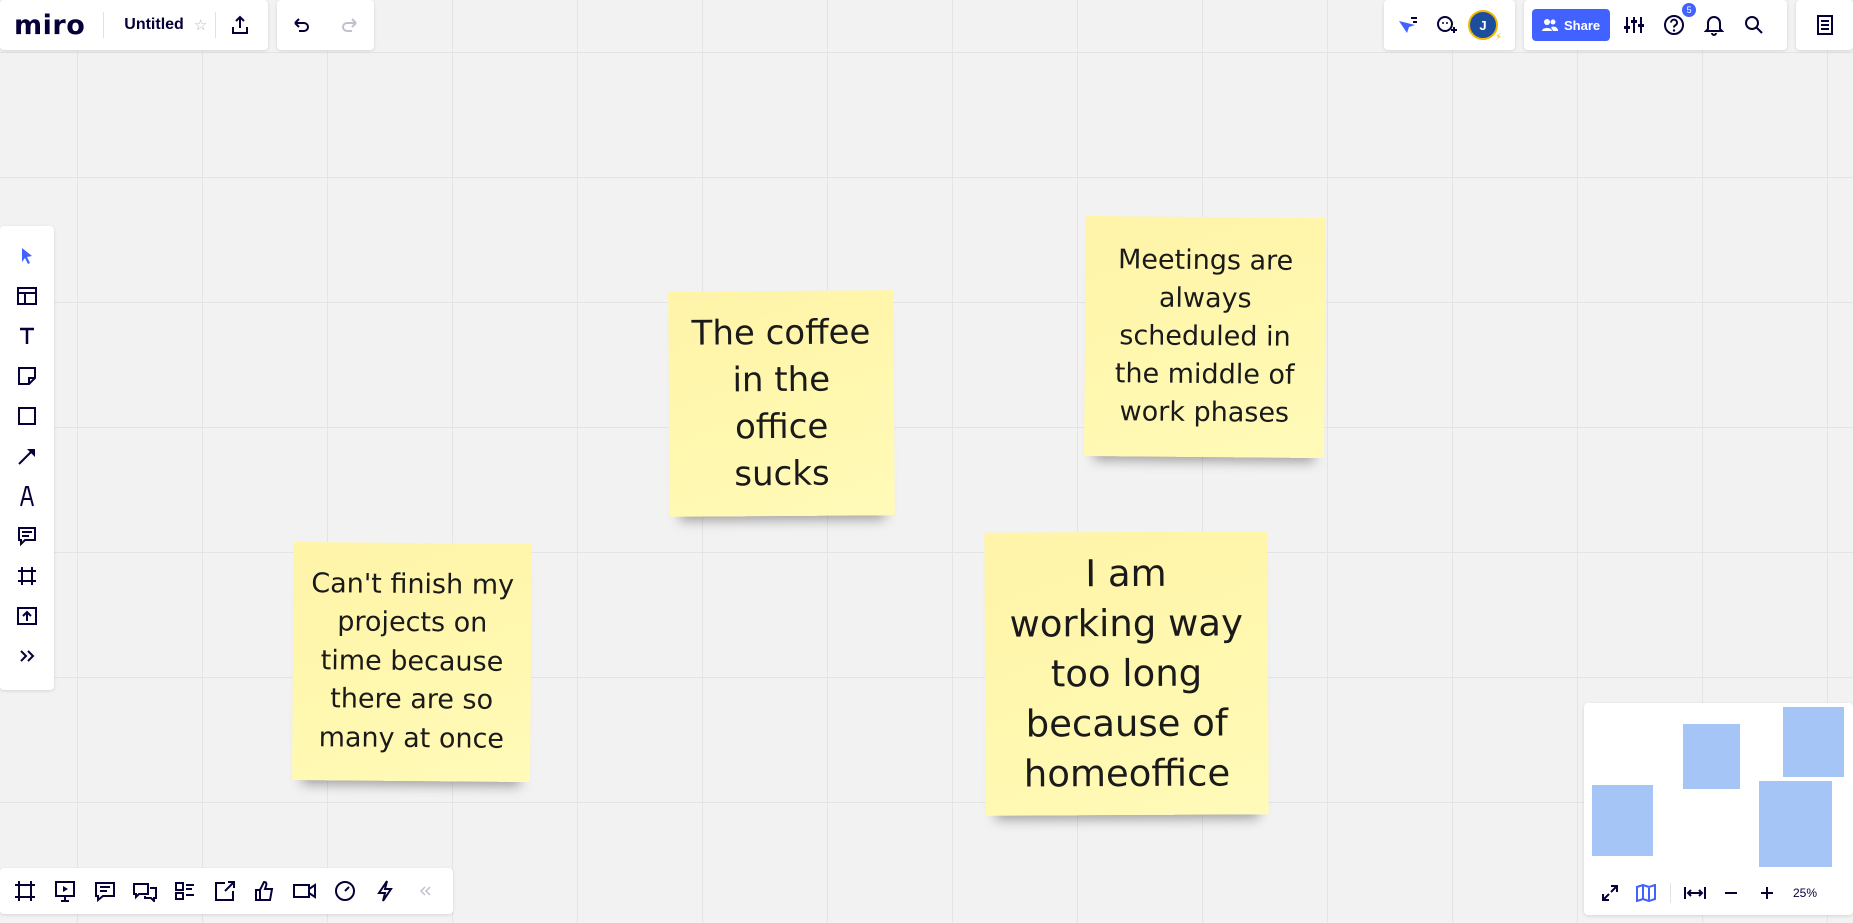 The image size is (1853, 923). Describe the element at coordinates (27, 616) in the screenshot. I see `upload-icon` at that location.